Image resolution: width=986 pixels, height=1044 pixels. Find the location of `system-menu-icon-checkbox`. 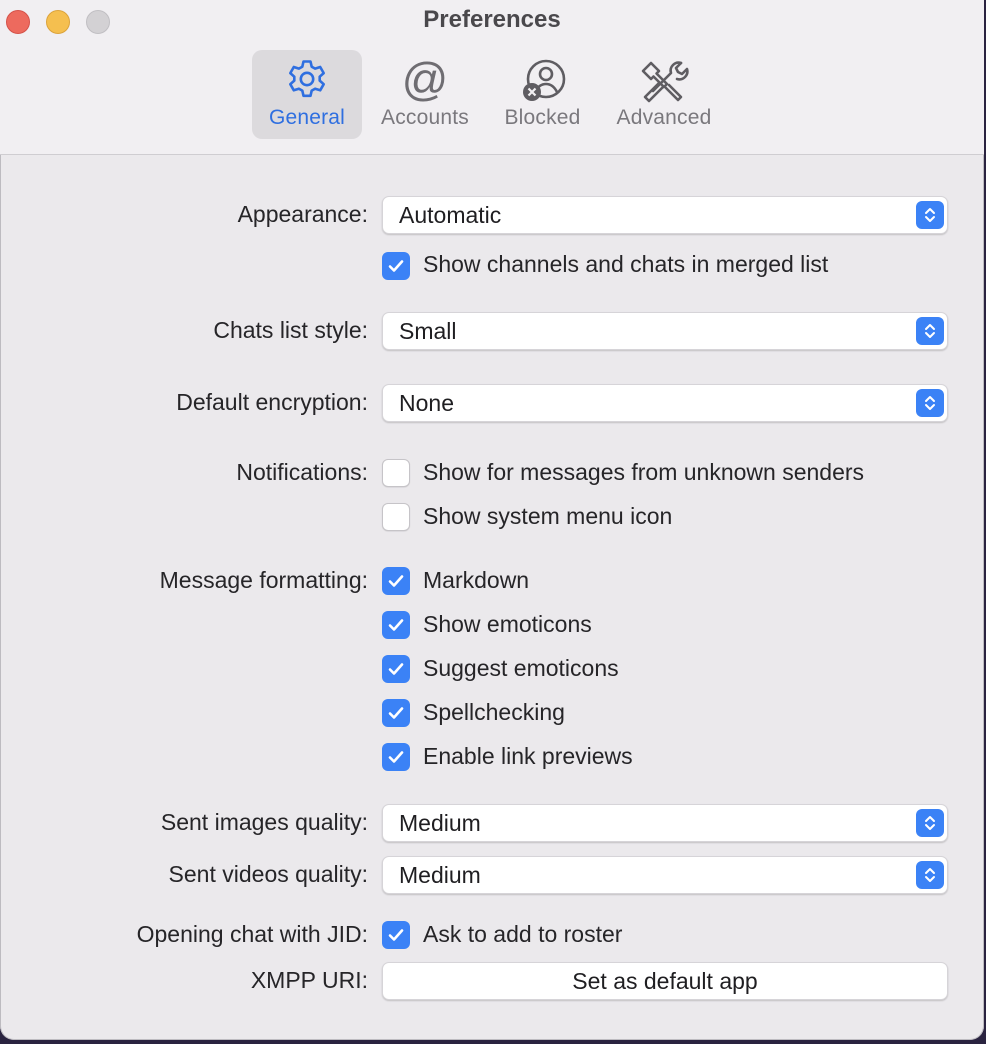

system-menu-icon-checkbox is located at coordinates (396, 517).